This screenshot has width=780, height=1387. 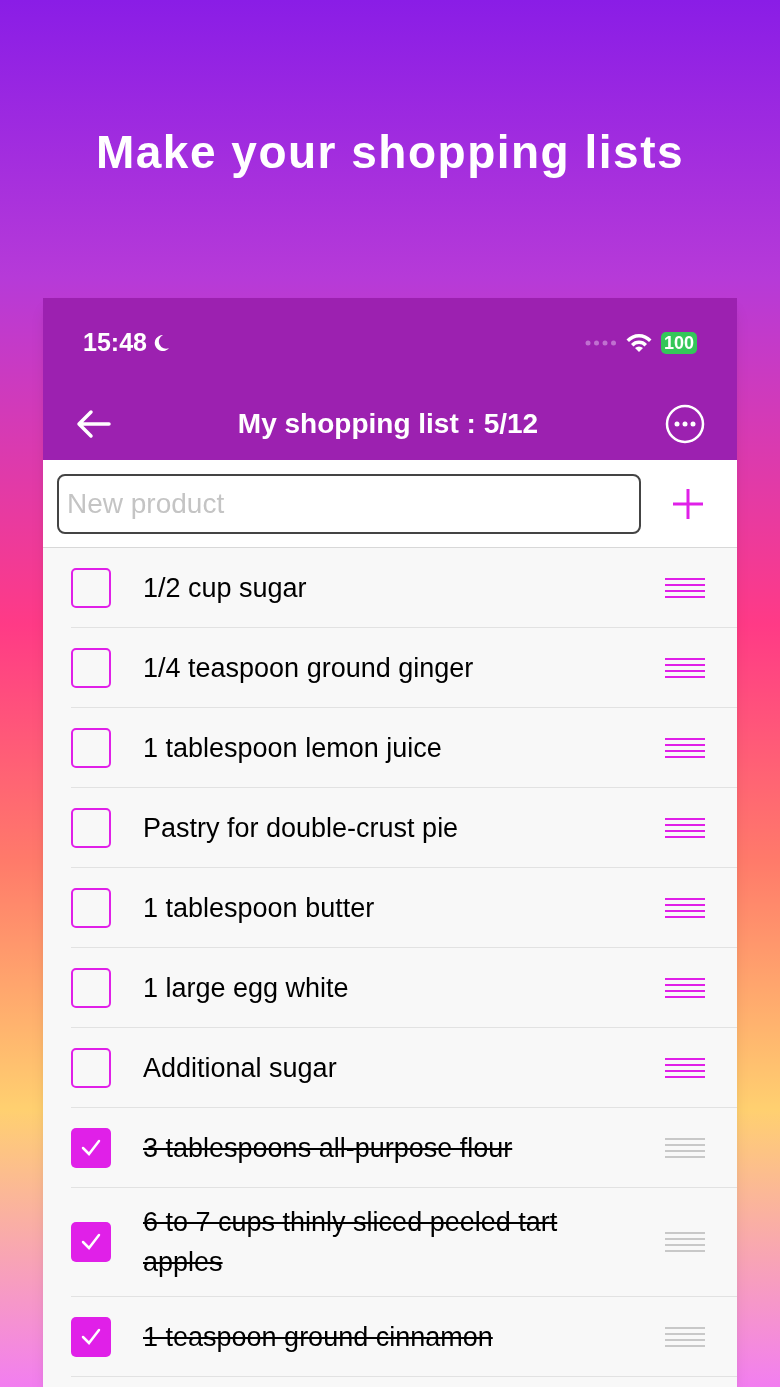 I want to click on signal-icon, so click(x=600, y=343).